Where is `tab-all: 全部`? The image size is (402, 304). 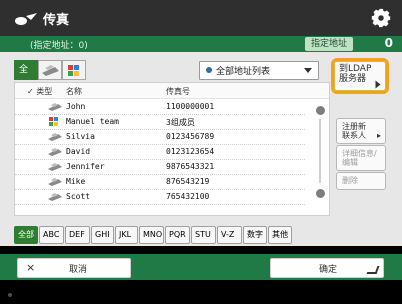
tab-all: 全部 is located at coordinates (26, 76).